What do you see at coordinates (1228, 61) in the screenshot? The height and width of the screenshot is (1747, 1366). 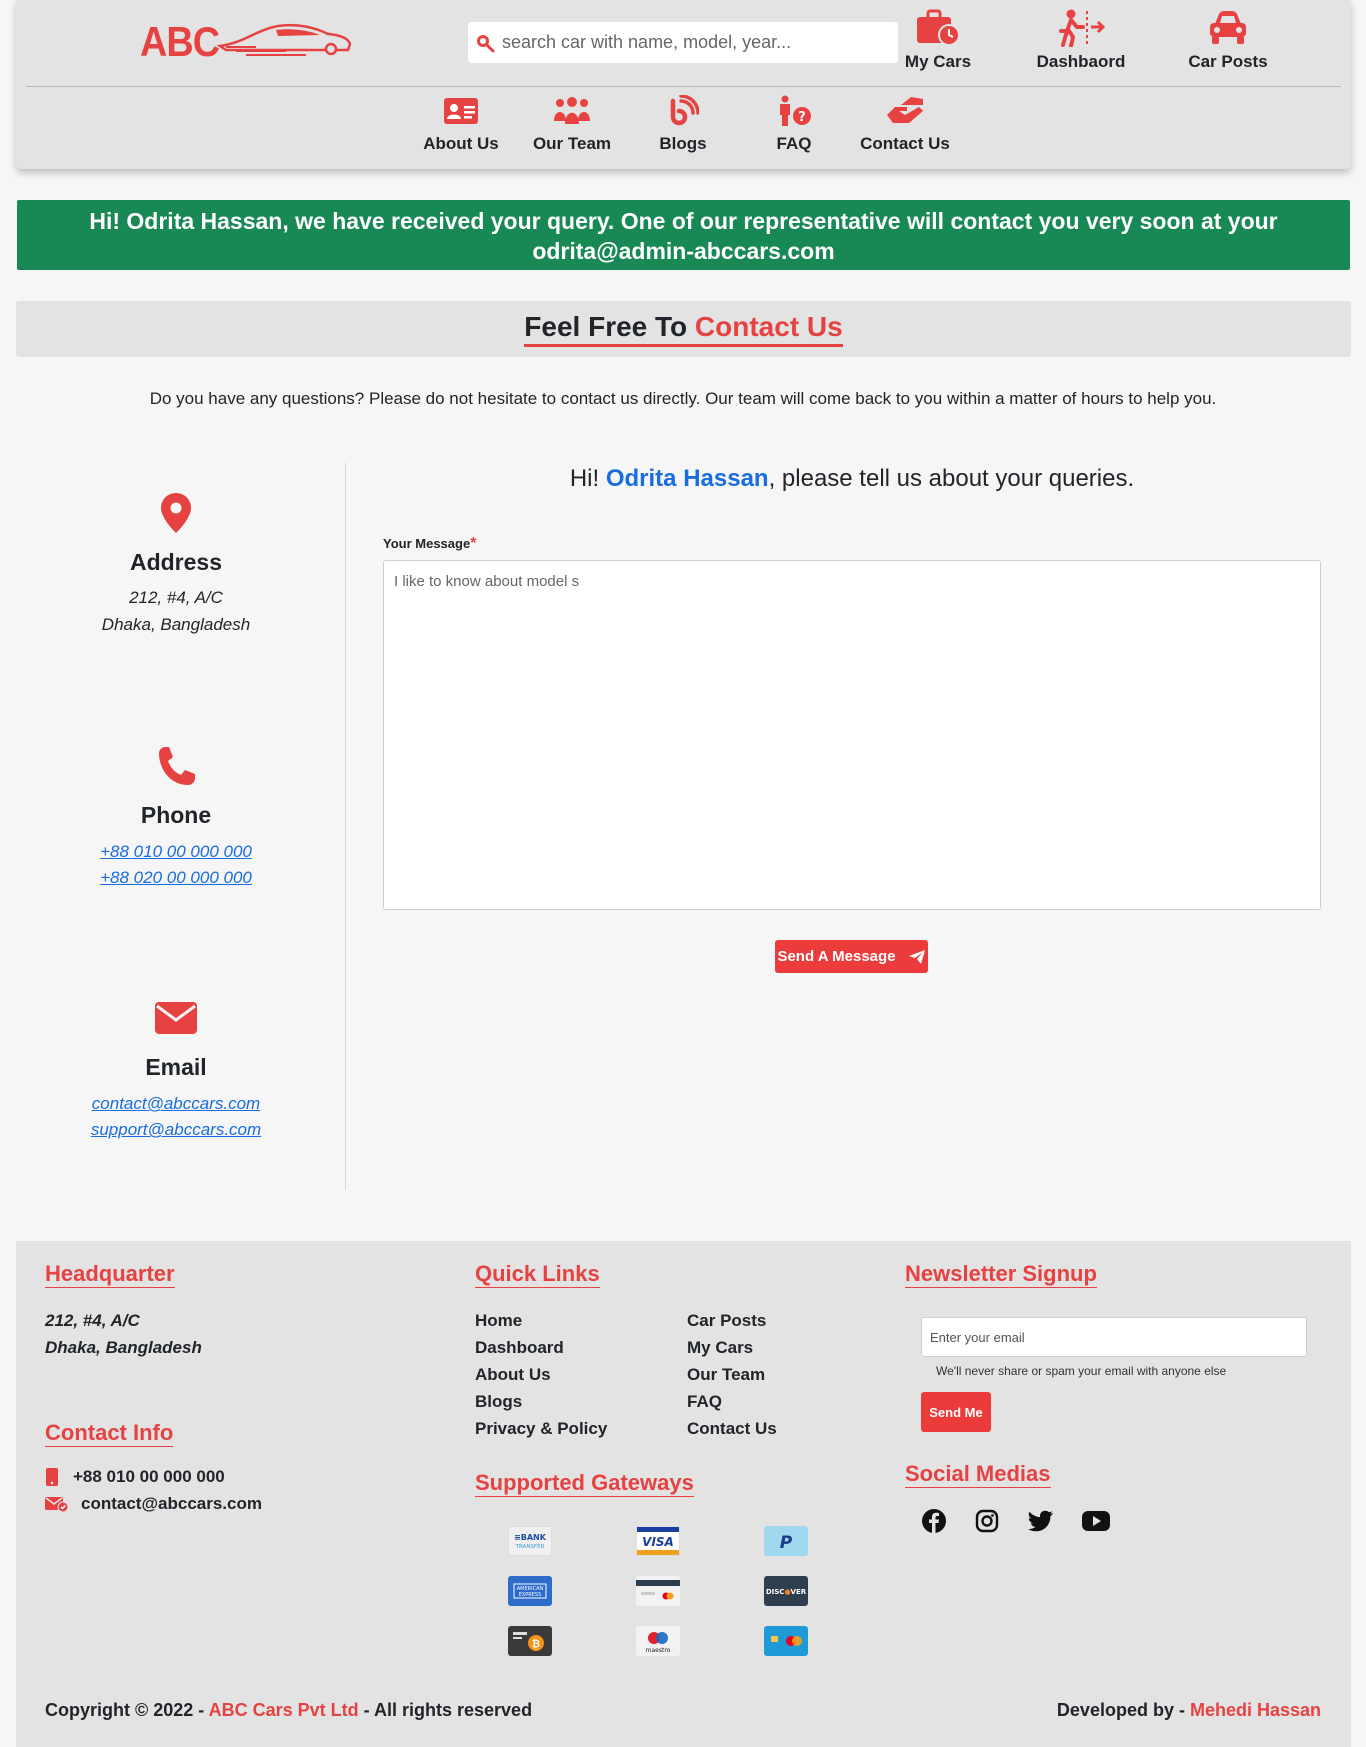 I see `nav-car-posts-label: Car Posts` at bounding box center [1228, 61].